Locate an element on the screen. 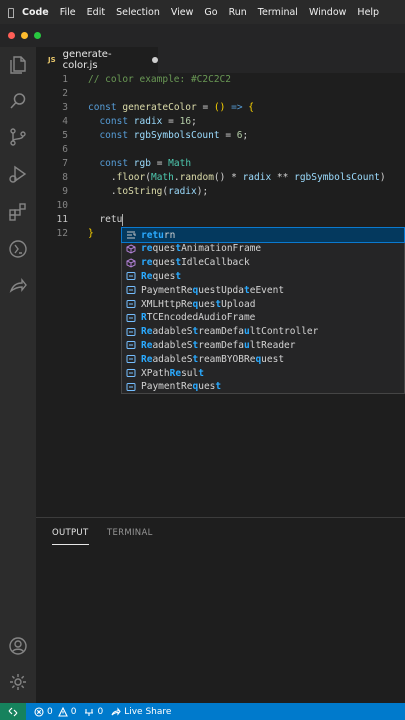  live-share-icon is located at coordinates (18, 286).